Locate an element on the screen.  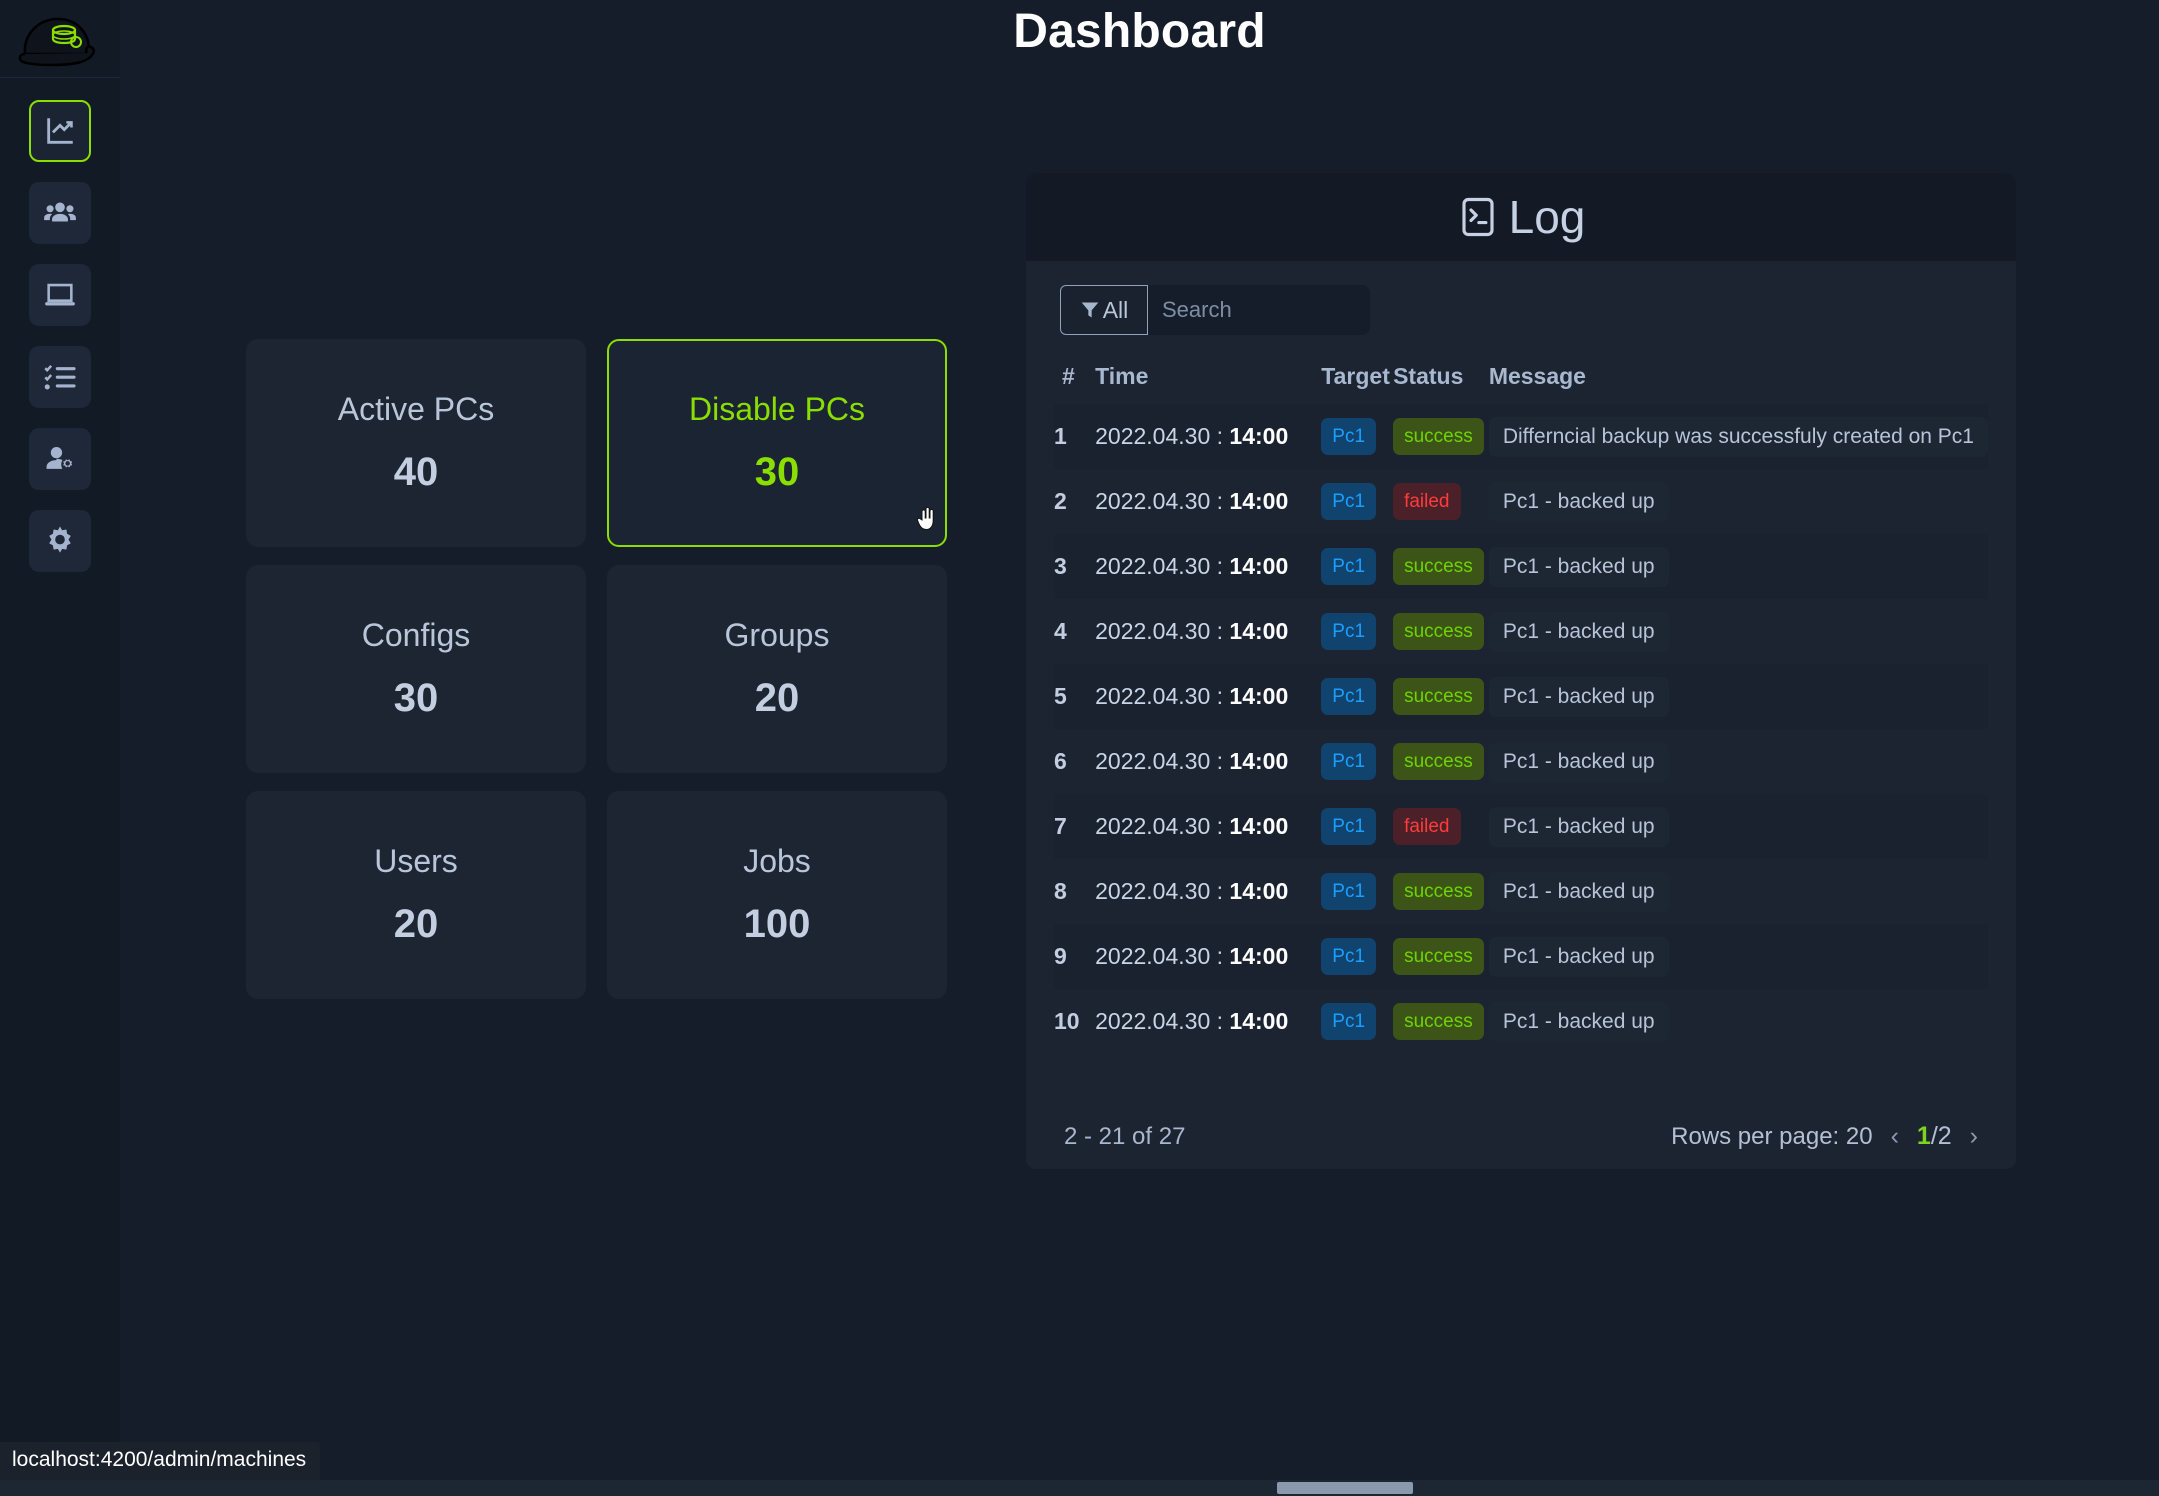
column-header-target: Target is located at coordinates (1355, 376).